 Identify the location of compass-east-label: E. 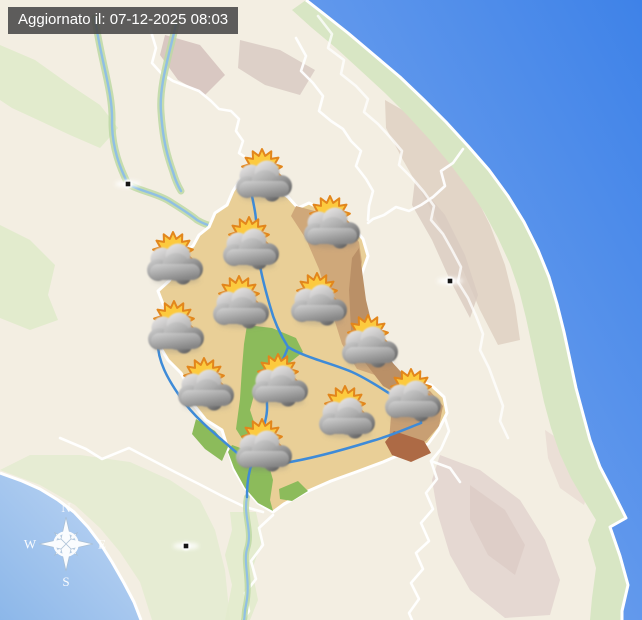
(102, 544).